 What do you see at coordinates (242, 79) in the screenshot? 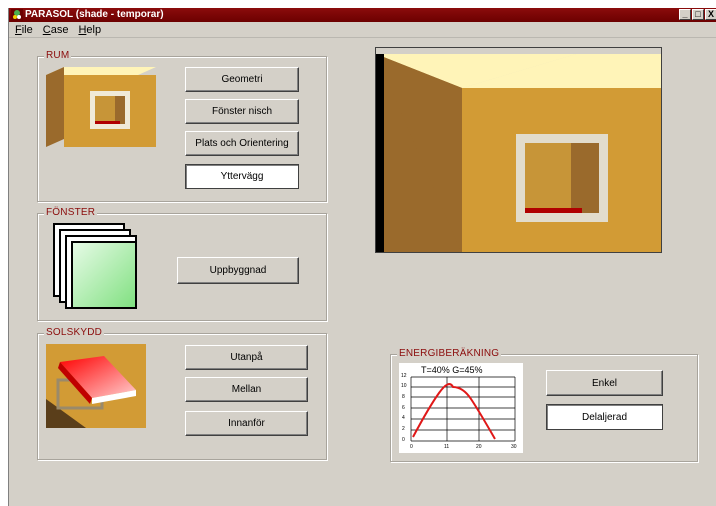
I see `geometri-button: Geometri` at bounding box center [242, 79].